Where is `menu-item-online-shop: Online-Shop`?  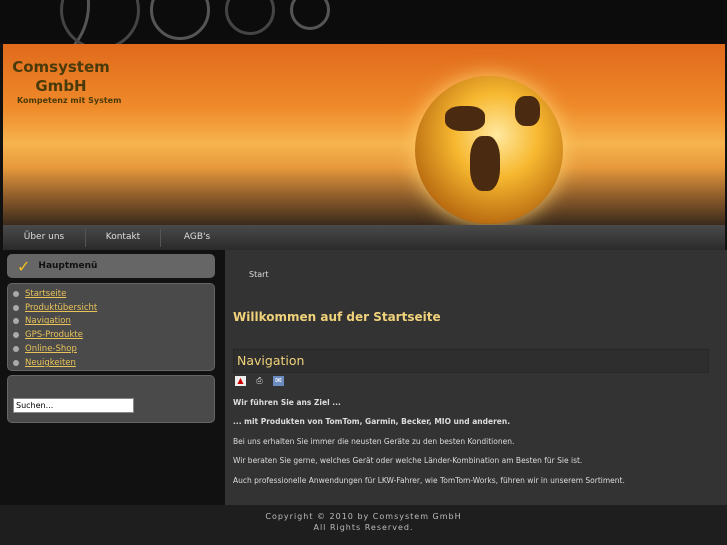
menu-item-online-shop: Online-Shop is located at coordinates (113, 349).